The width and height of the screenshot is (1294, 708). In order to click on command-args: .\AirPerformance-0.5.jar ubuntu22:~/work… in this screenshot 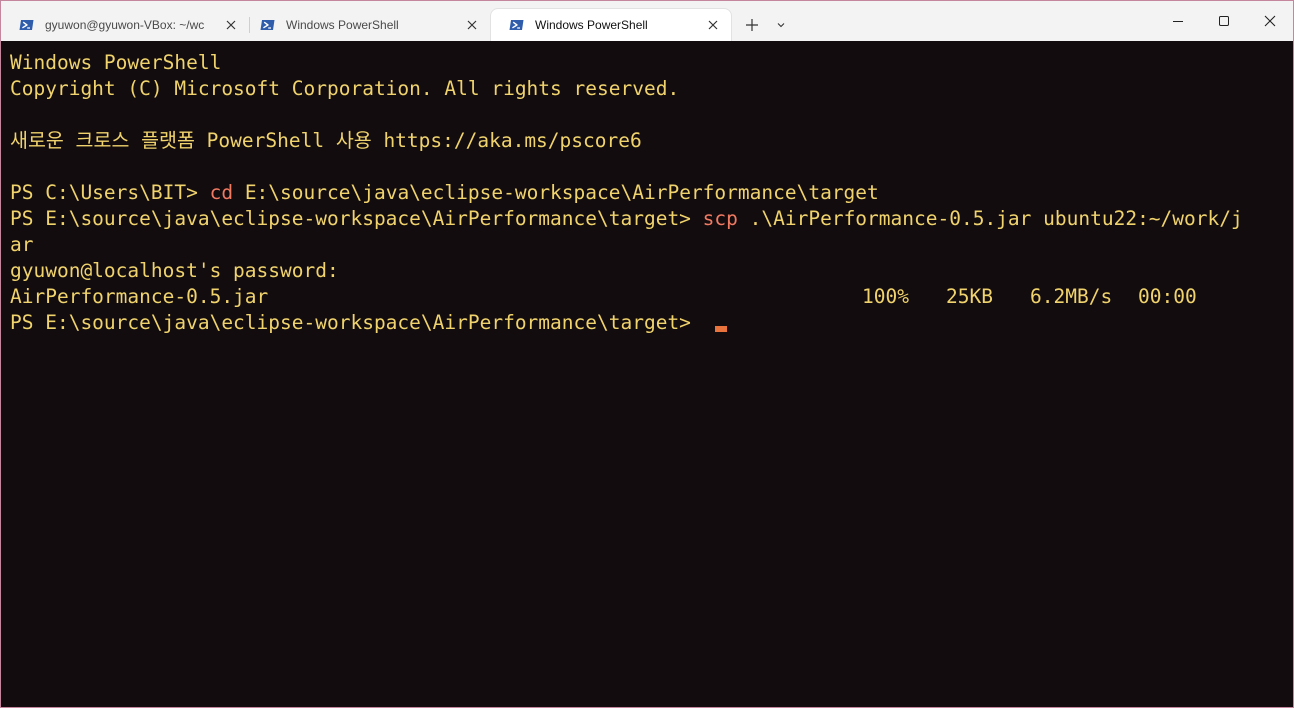, I will do `click(990, 218)`.